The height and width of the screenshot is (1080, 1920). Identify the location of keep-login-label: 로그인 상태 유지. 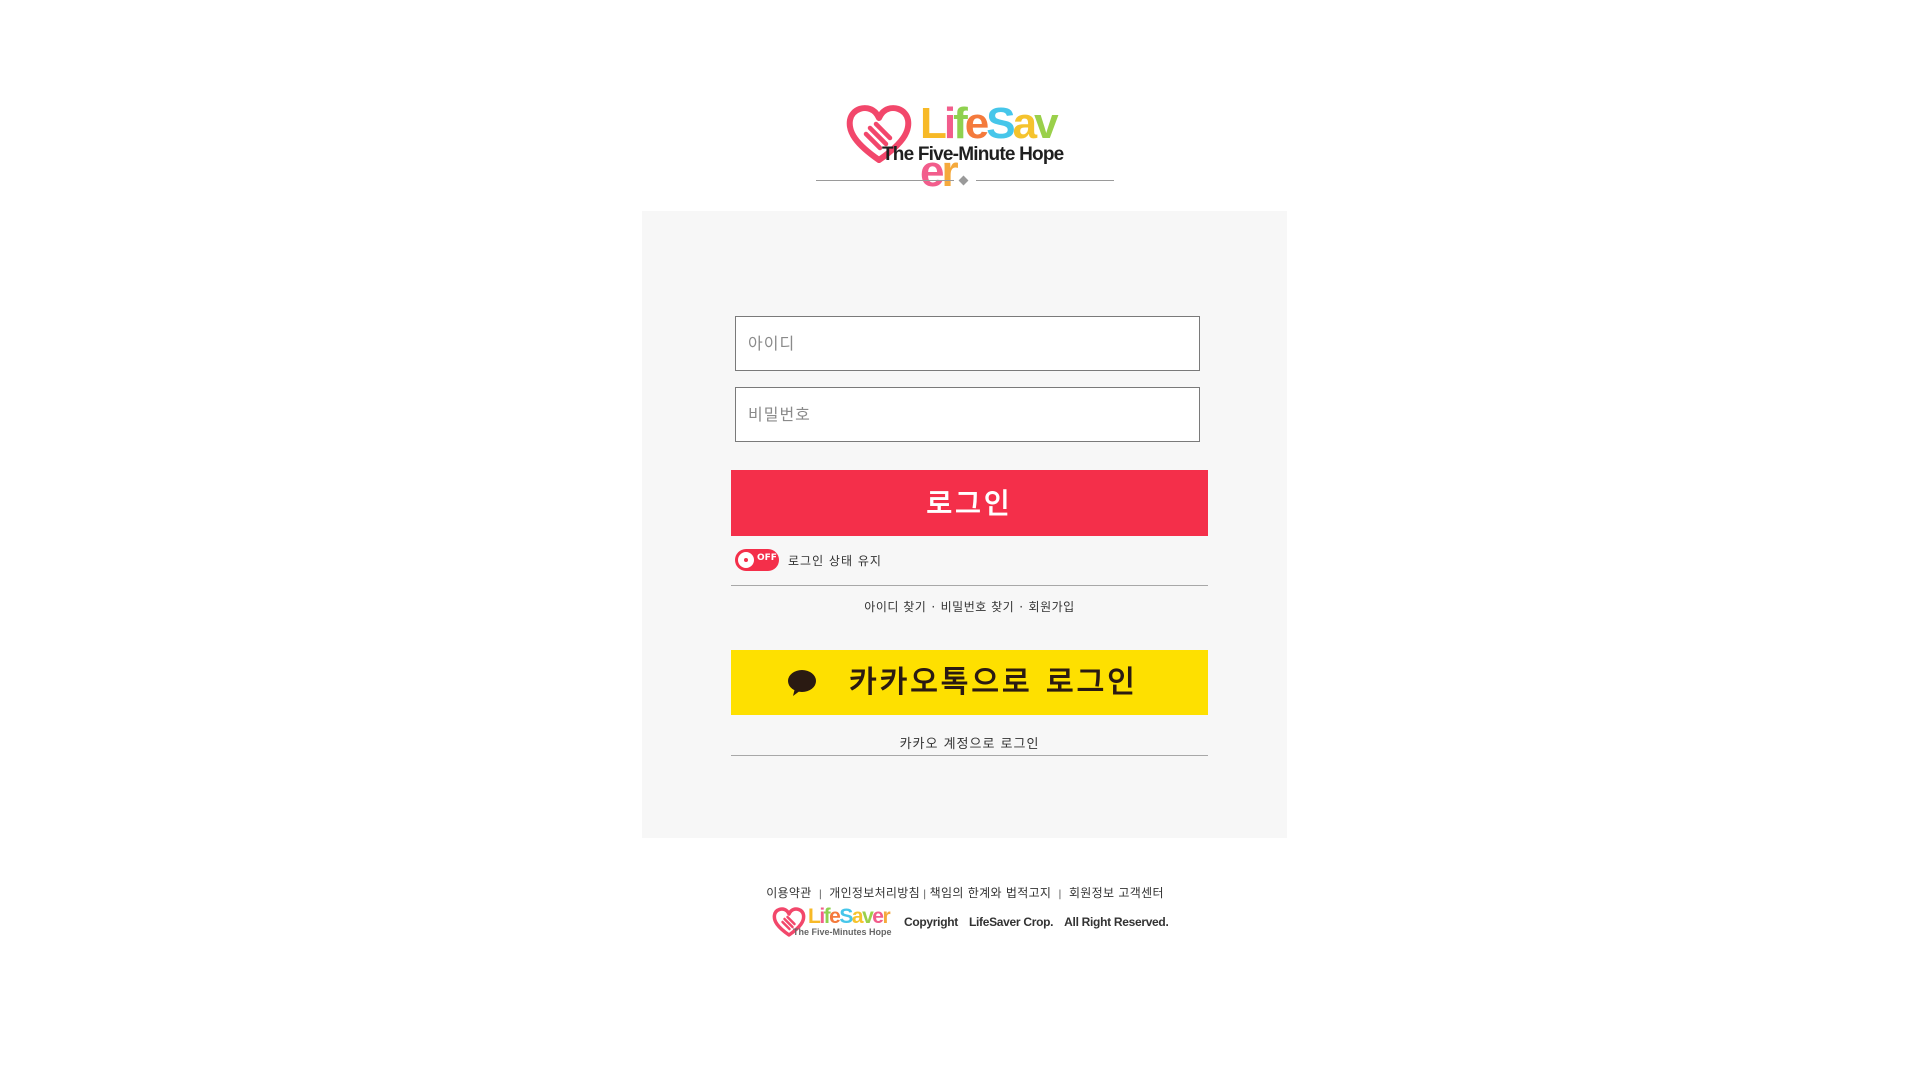
(835, 560).